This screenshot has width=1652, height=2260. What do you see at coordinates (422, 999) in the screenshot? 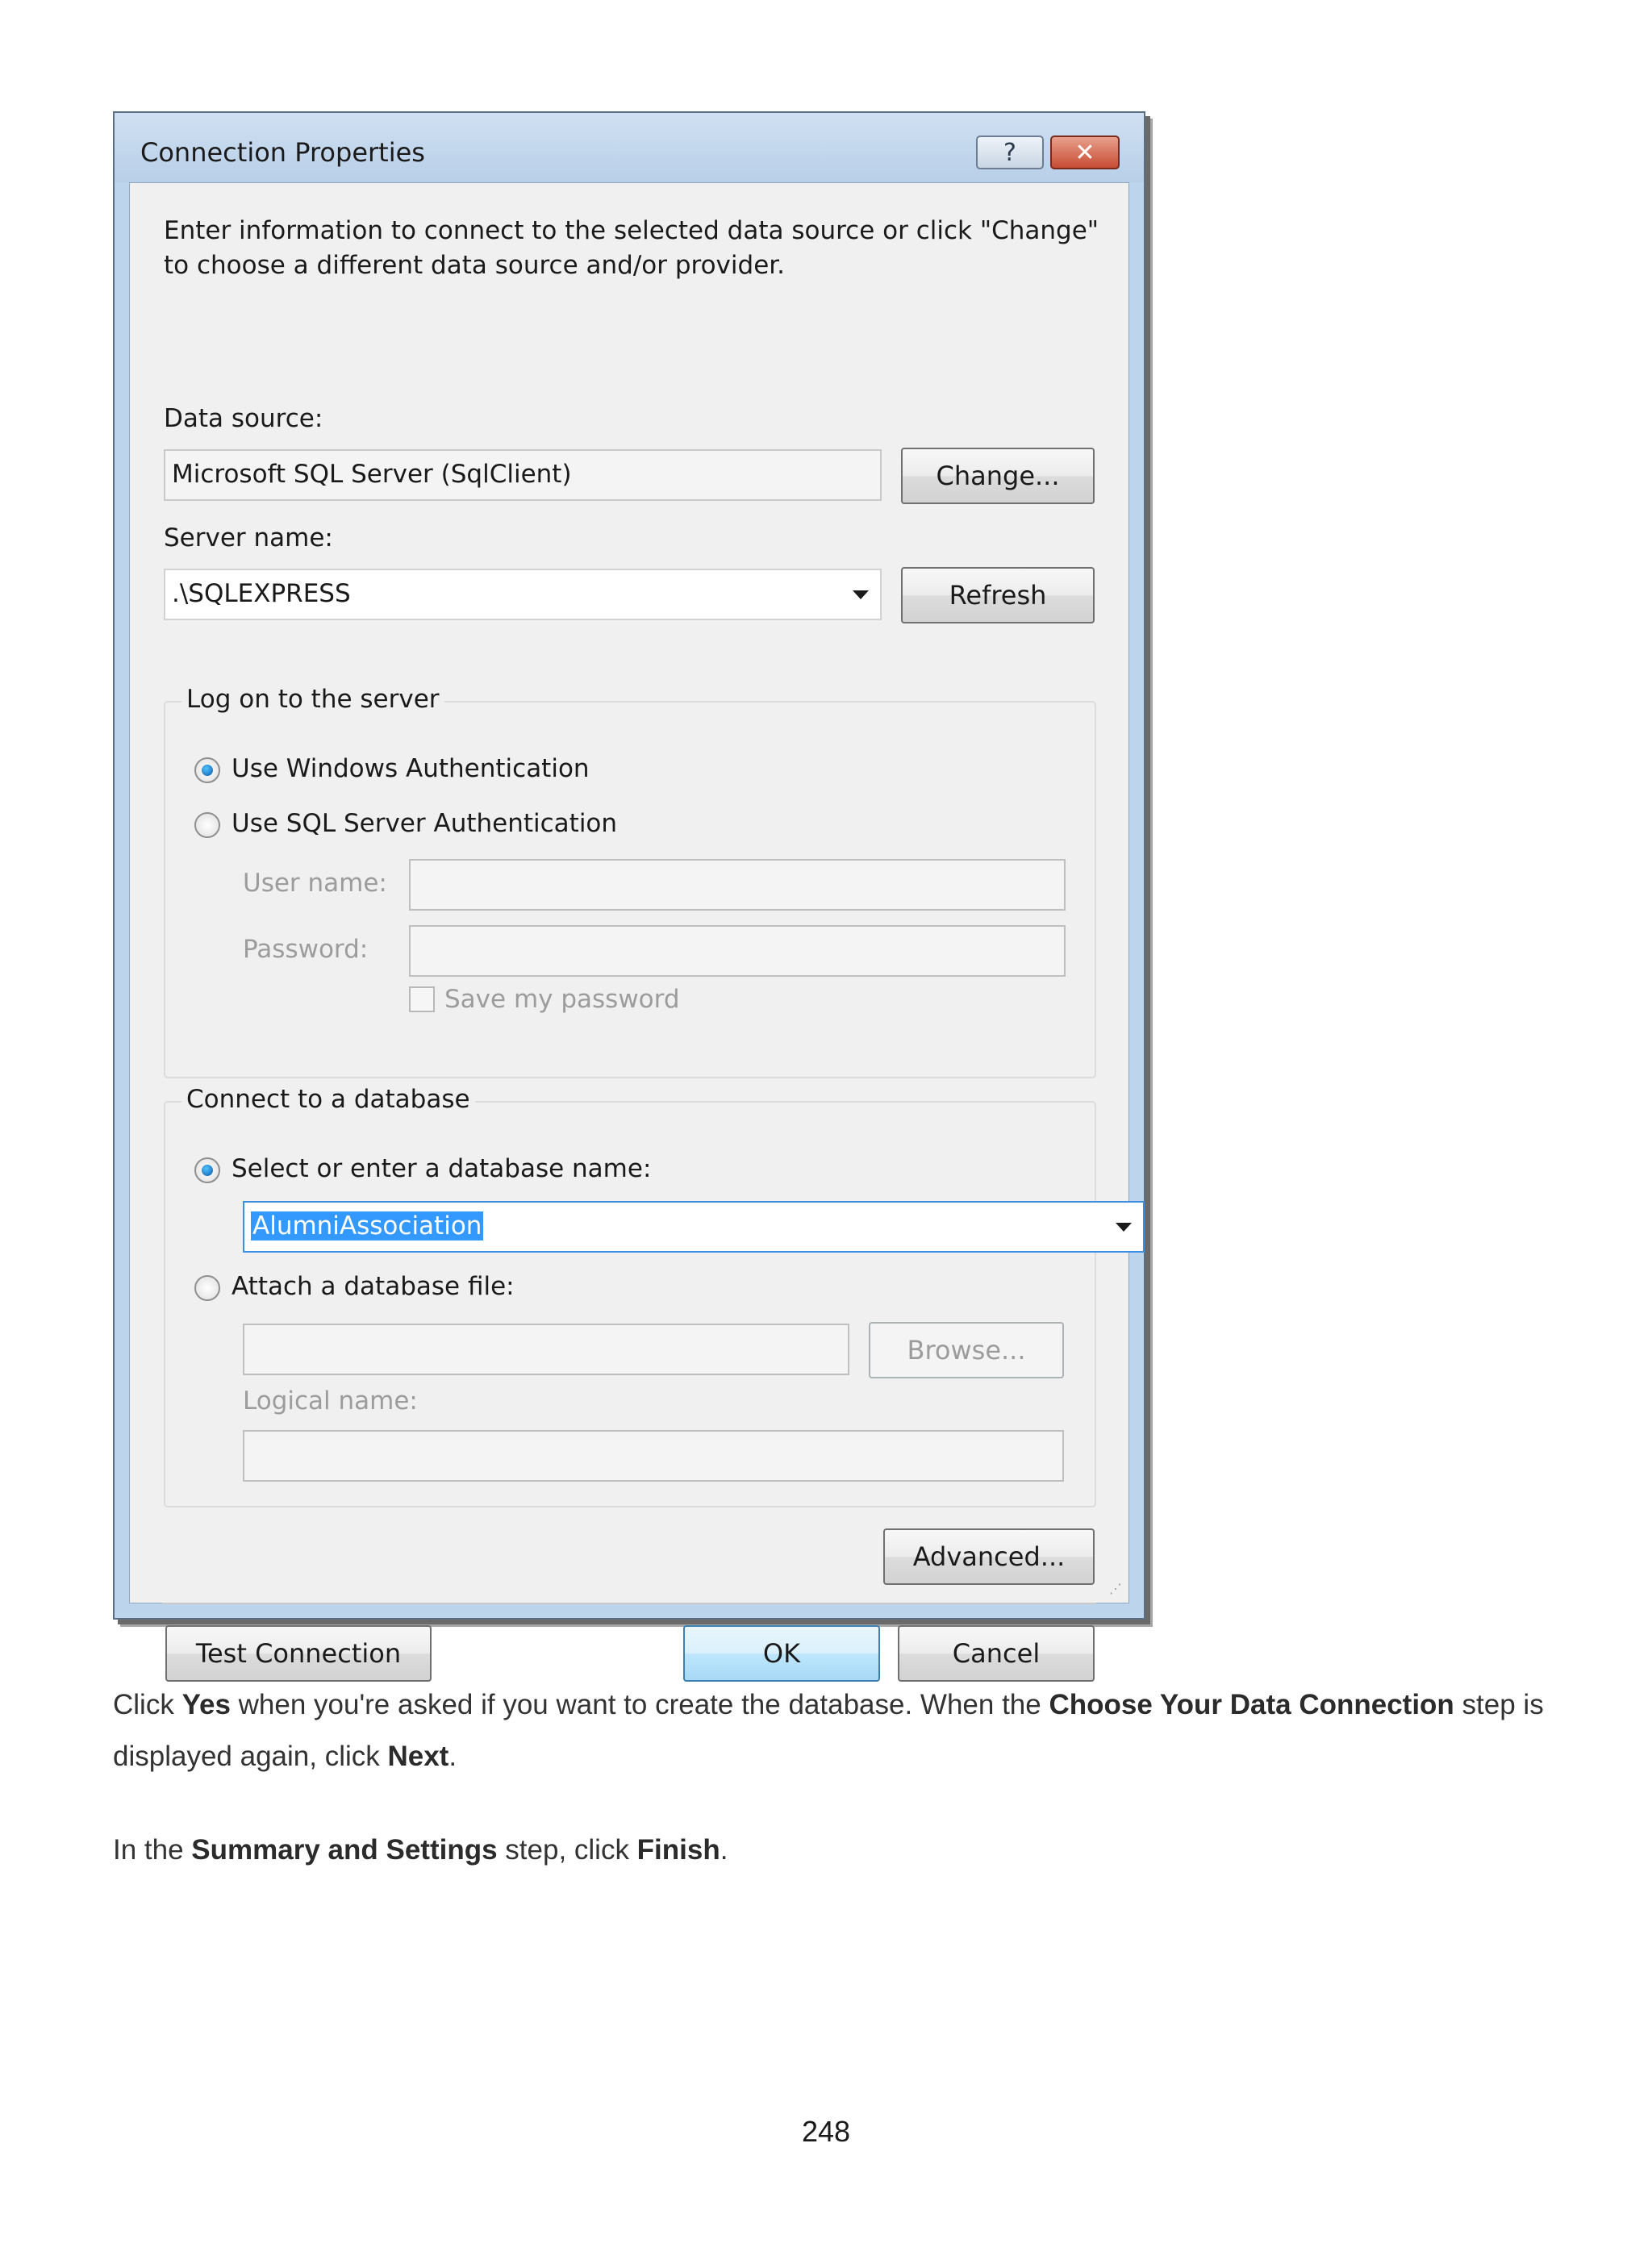
I see `save-password-checkbox` at bounding box center [422, 999].